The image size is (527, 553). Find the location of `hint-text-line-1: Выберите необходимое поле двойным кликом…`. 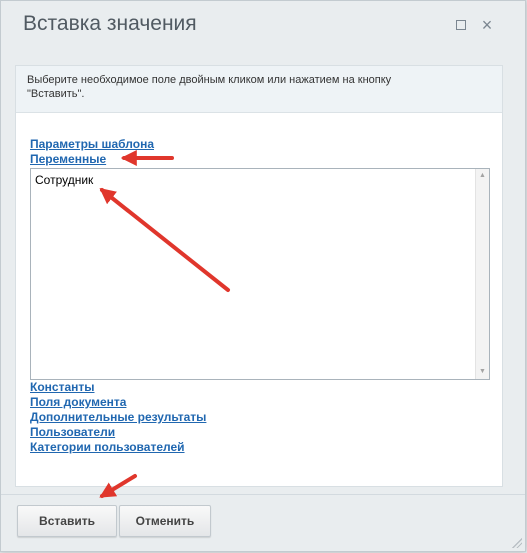

hint-text-line-1: Выберите необходимое поле двойным кликом… is located at coordinates (209, 80).